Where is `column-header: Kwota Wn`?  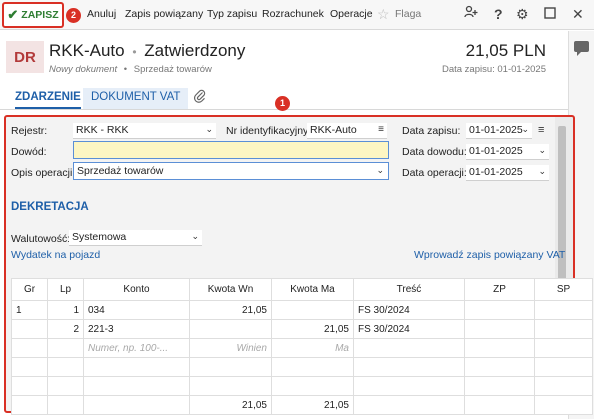 column-header: Kwota Wn is located at coordinates (230, 289).